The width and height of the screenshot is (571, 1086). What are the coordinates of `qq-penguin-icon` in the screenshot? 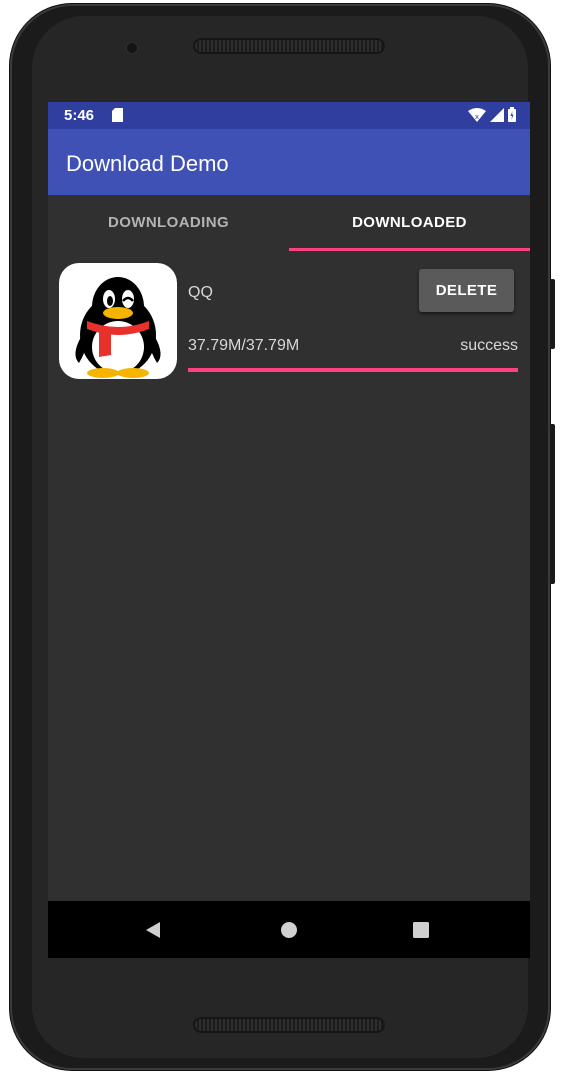 It's located at (118, 321).